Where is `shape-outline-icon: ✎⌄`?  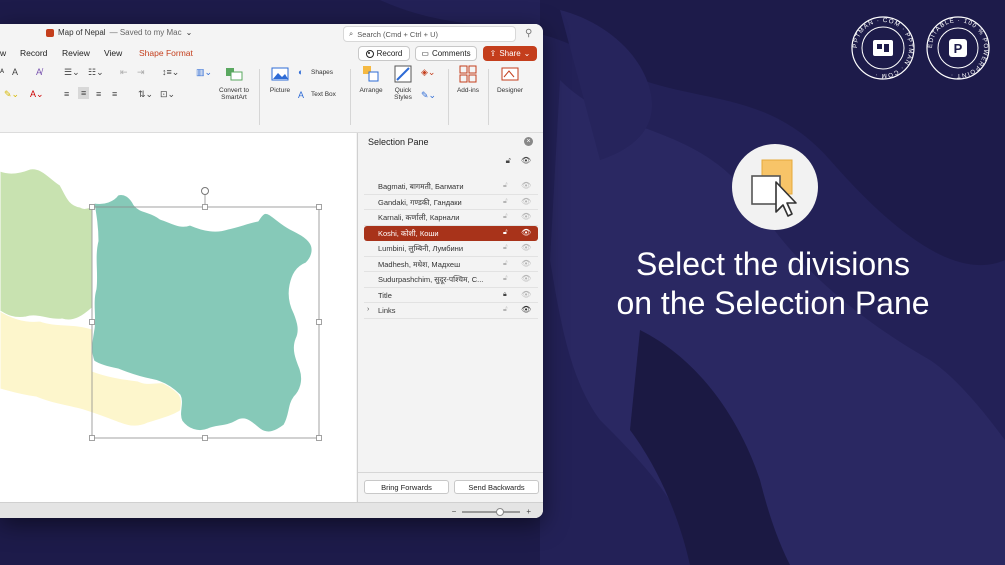 shape-outline-icon: ✎⌄ is located at coordinates (428, 95).